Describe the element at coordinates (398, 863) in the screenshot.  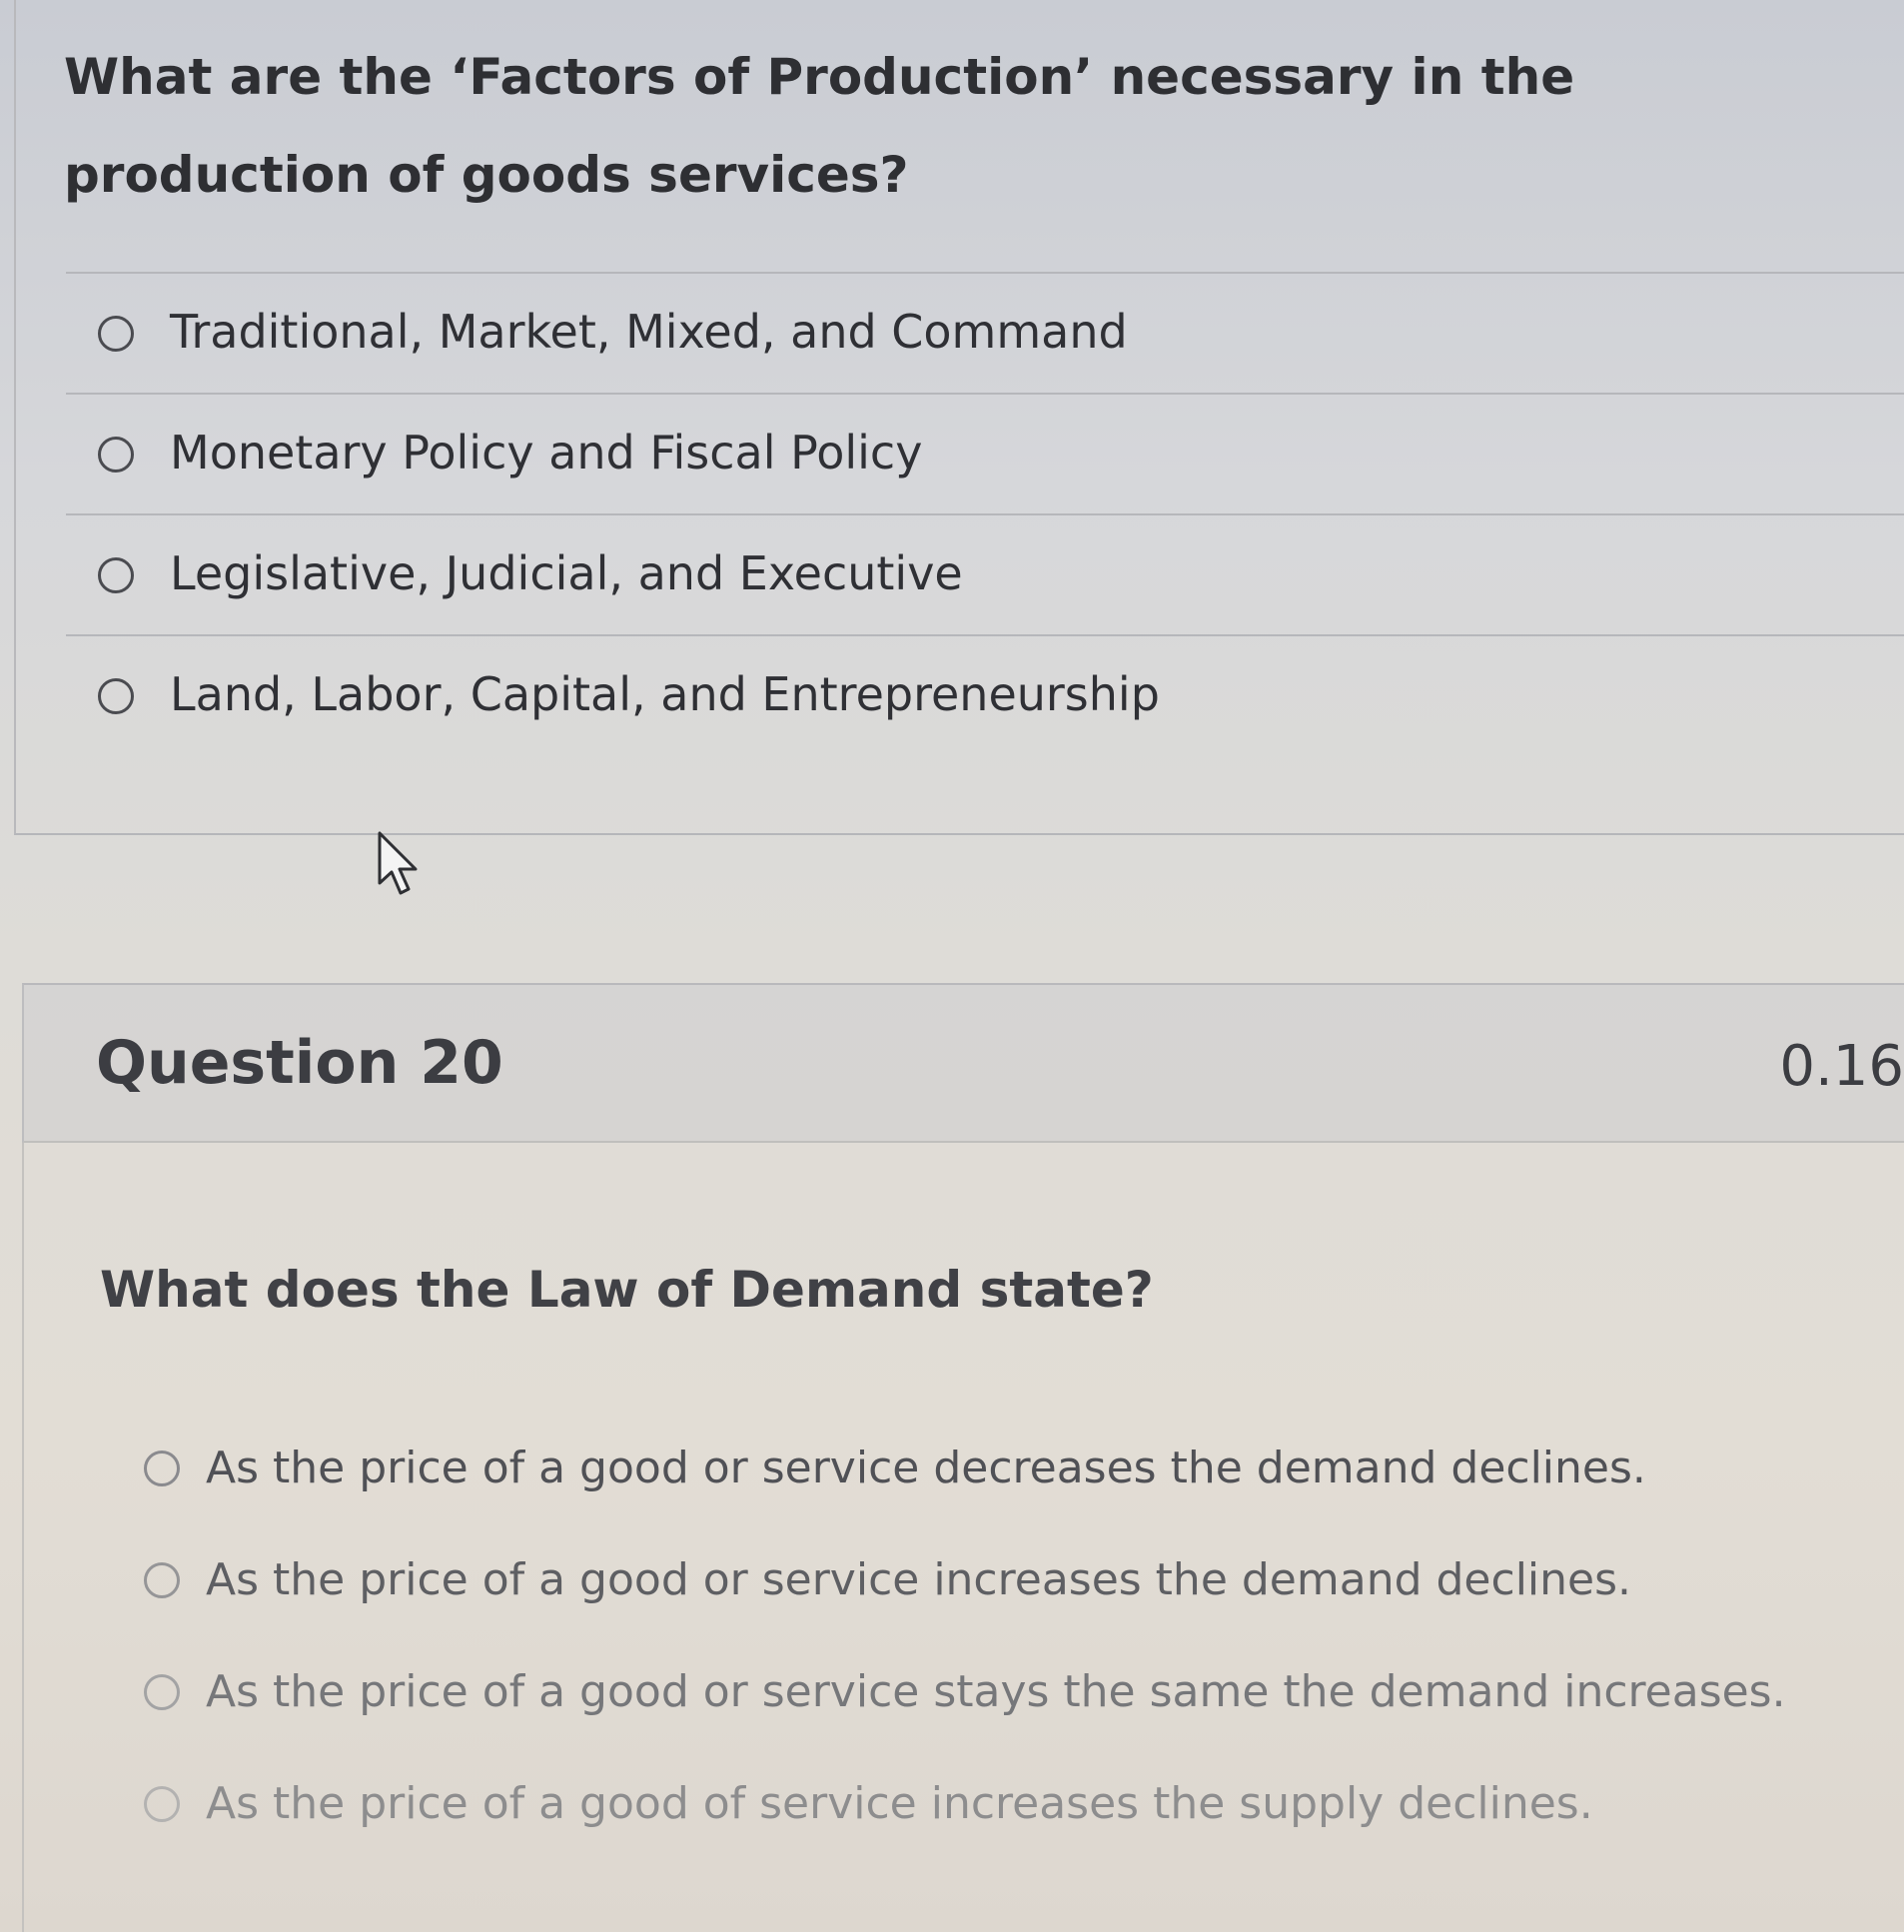
I see `mouse-pointer-icon` at that location.